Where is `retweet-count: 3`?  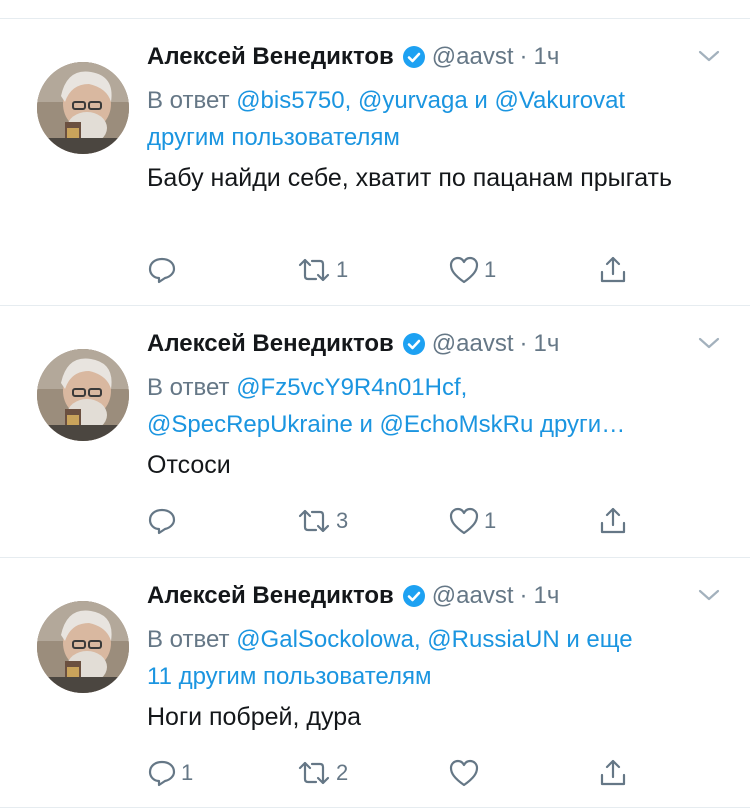
retweet-count: 3 is located at coordinates (342, 520).